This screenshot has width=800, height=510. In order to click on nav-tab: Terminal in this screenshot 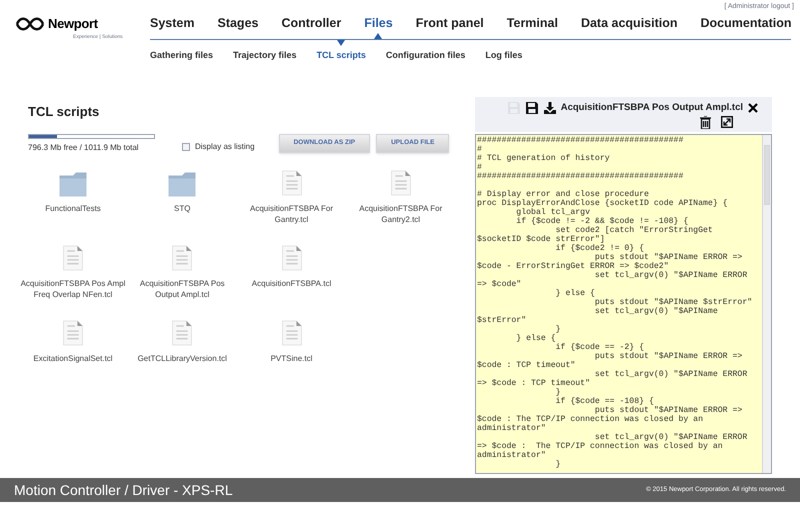, I will do `click(532, 26)`.